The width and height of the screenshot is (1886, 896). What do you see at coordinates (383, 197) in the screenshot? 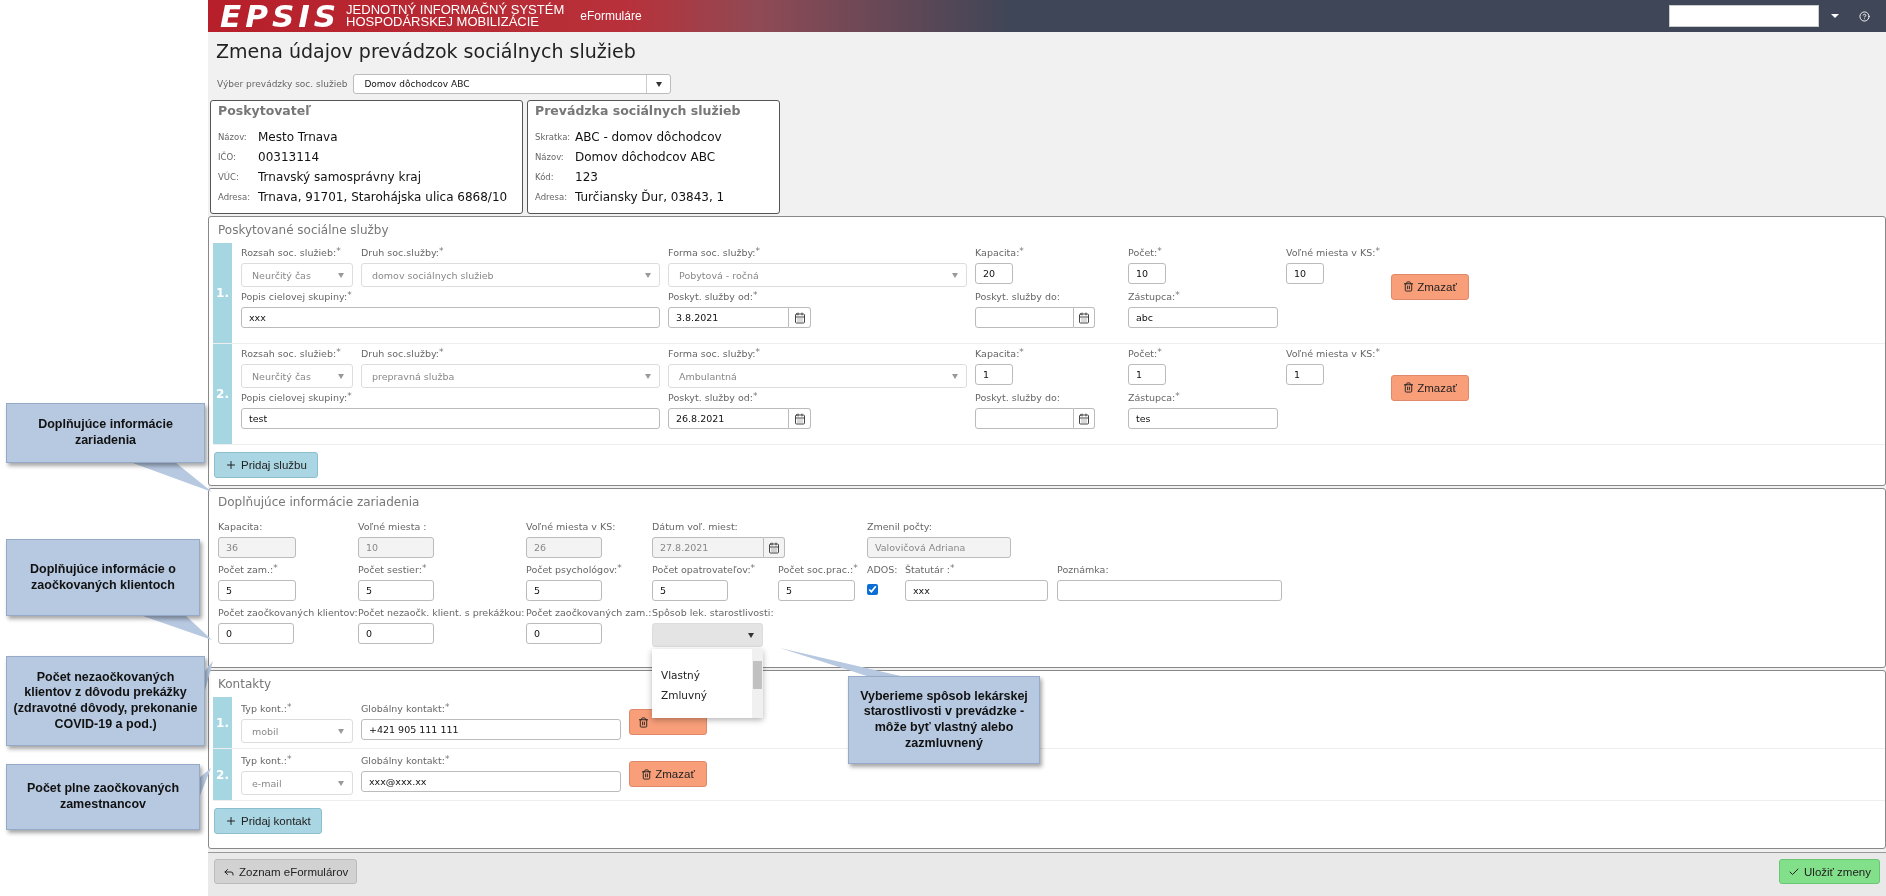
I see `field-value: Trnava, 91701, Starohájska ulica 6868/10` at bounding box center [383, 197].